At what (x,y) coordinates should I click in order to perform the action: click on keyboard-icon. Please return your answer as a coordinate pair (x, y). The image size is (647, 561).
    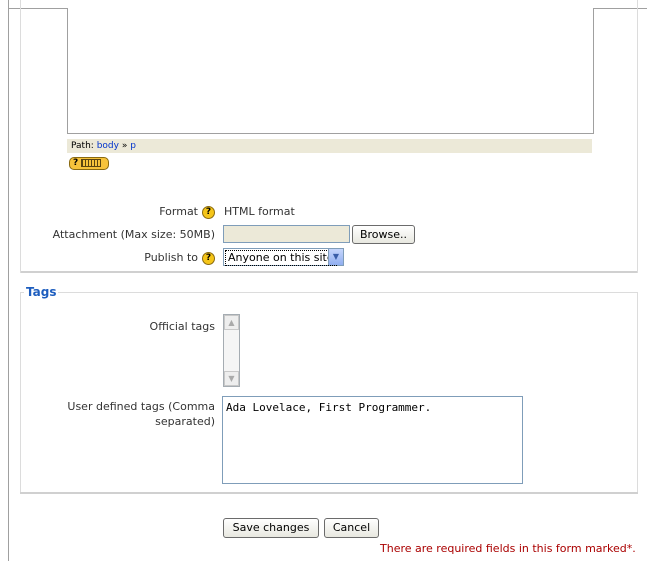
    Looking at the image, I should click on (91, 162).